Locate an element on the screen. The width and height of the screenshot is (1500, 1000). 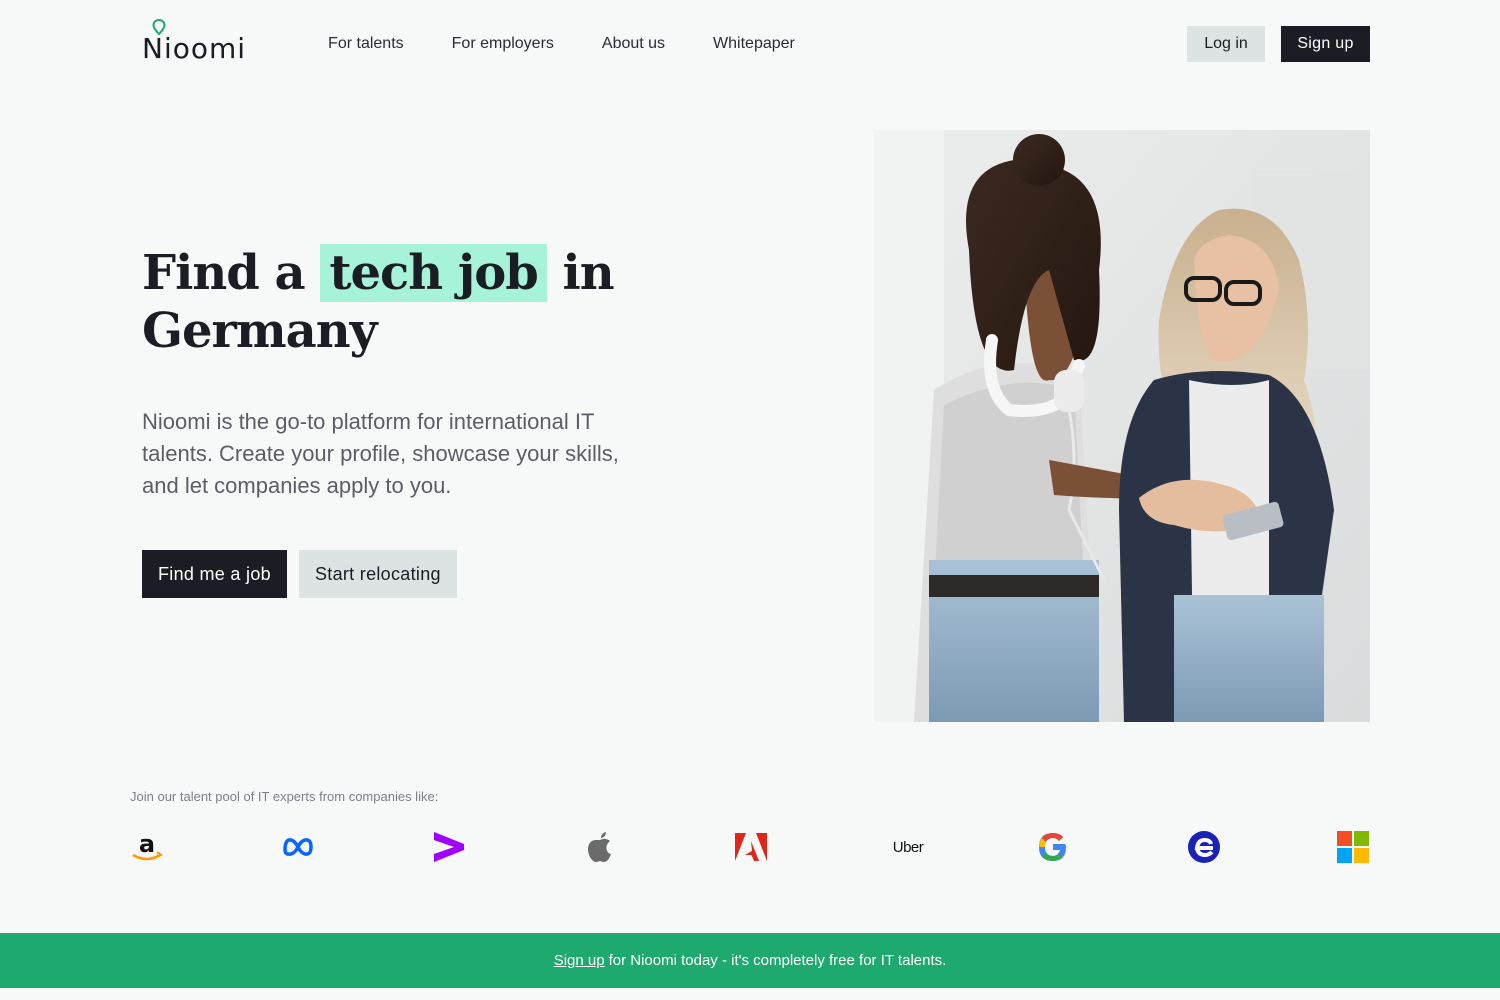
e-logo-icon is located at coordinates (1204, 847).